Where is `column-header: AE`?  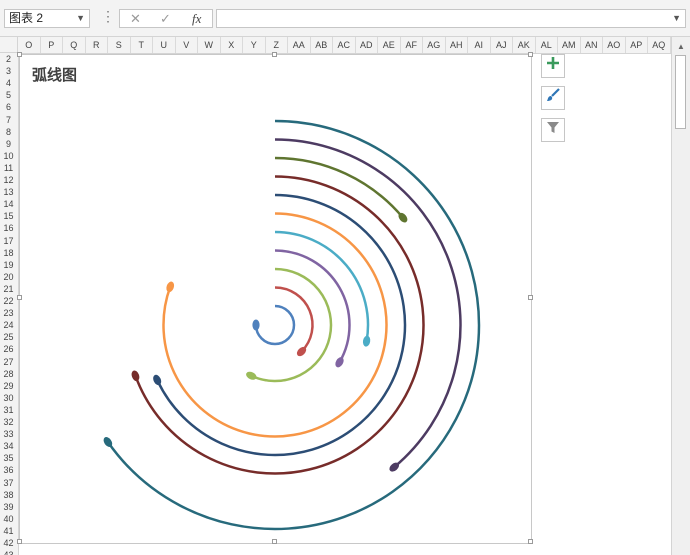 column-header: AE is located at coordinates (389, 45).